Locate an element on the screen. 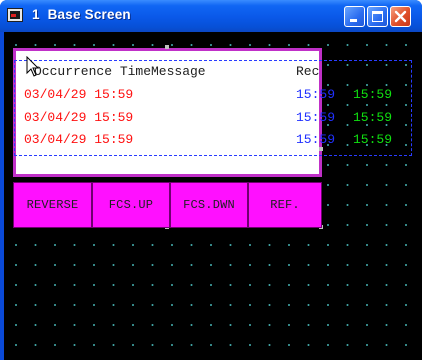 This screenshot has height=360, width=422. reverse-button-label: REVERSE is located at coordinates (52, 205).